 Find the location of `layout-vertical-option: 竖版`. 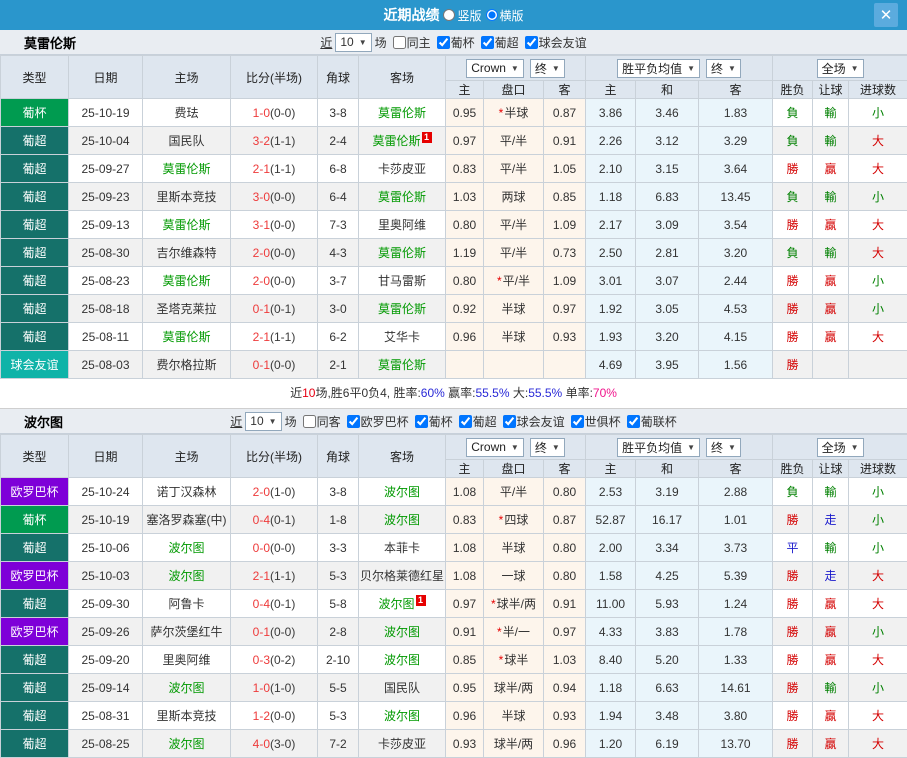

layout-vertical-option: 竖版 is located at coordinates (462, 15).